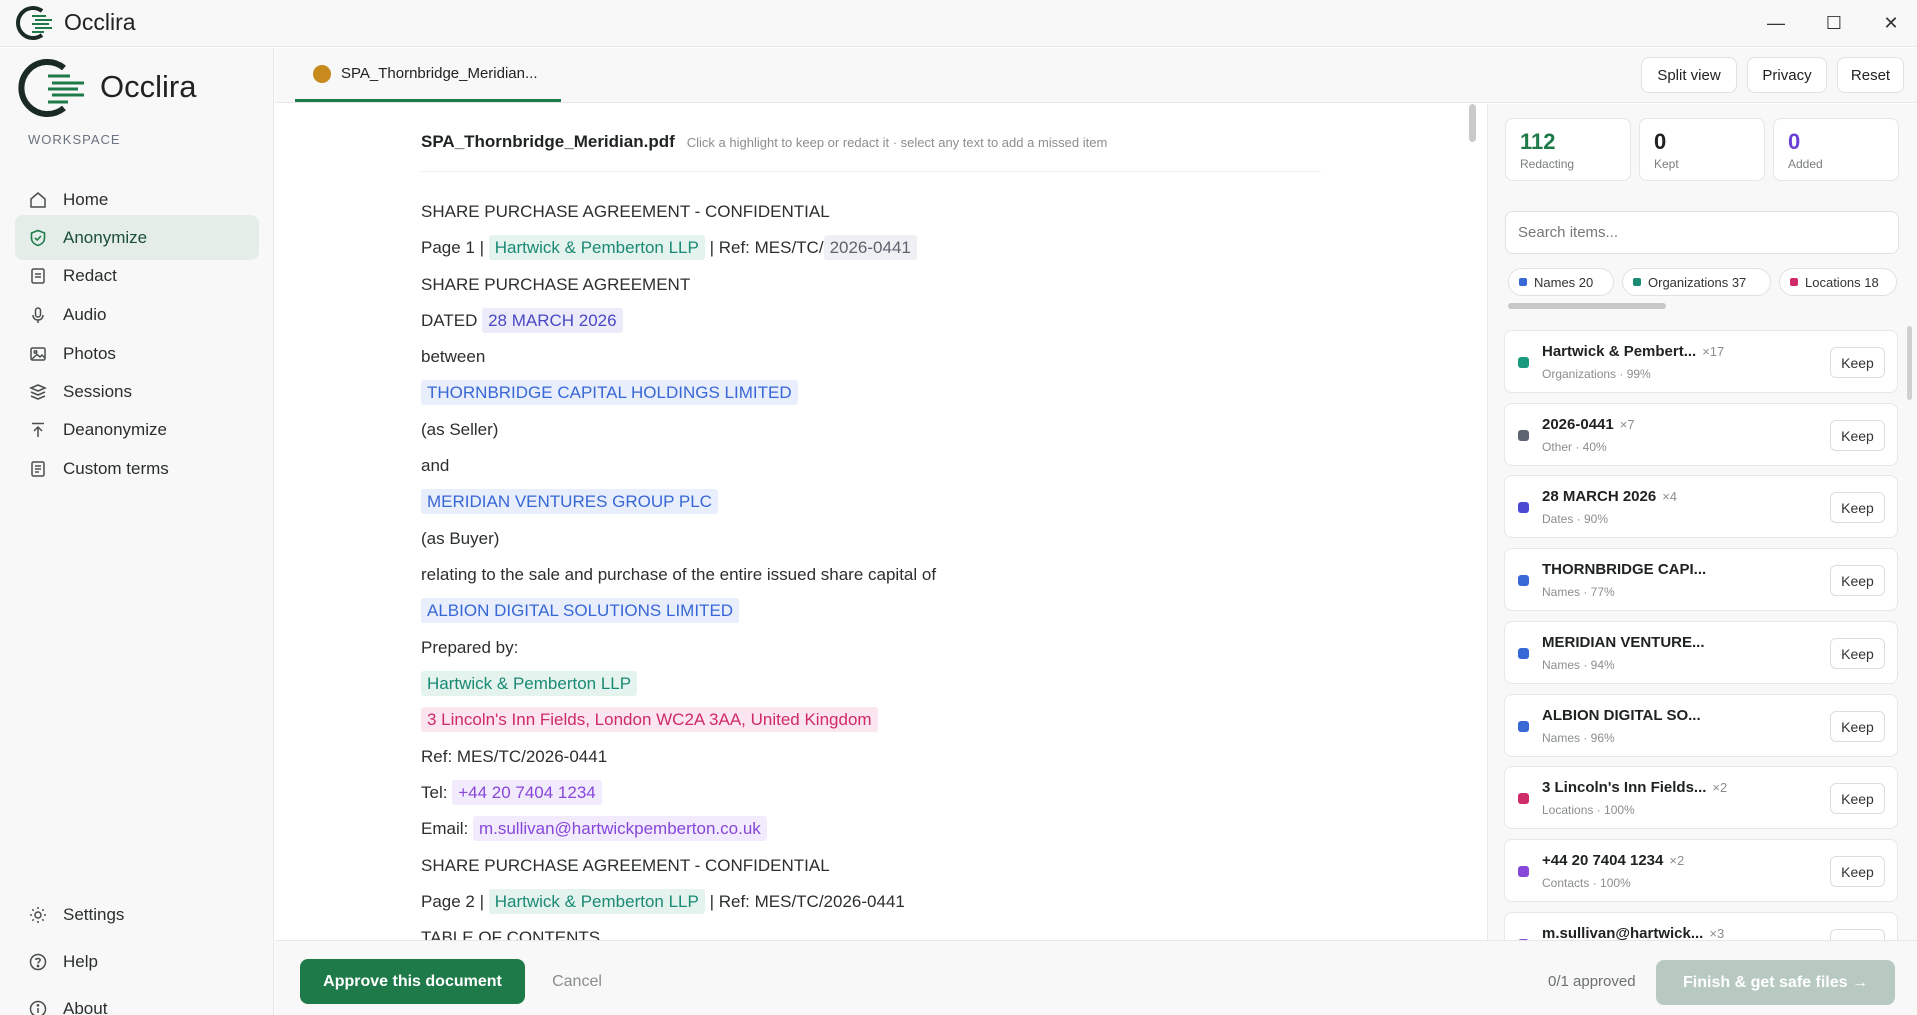 Image resolution: width=1917 pixels, height=1015 pixels. Describe the element at coordinates (1701, 506) in the screenshot. I see `item-card: 28 MARCH 2026 ×4 Dates · 90% Keep` at that location.